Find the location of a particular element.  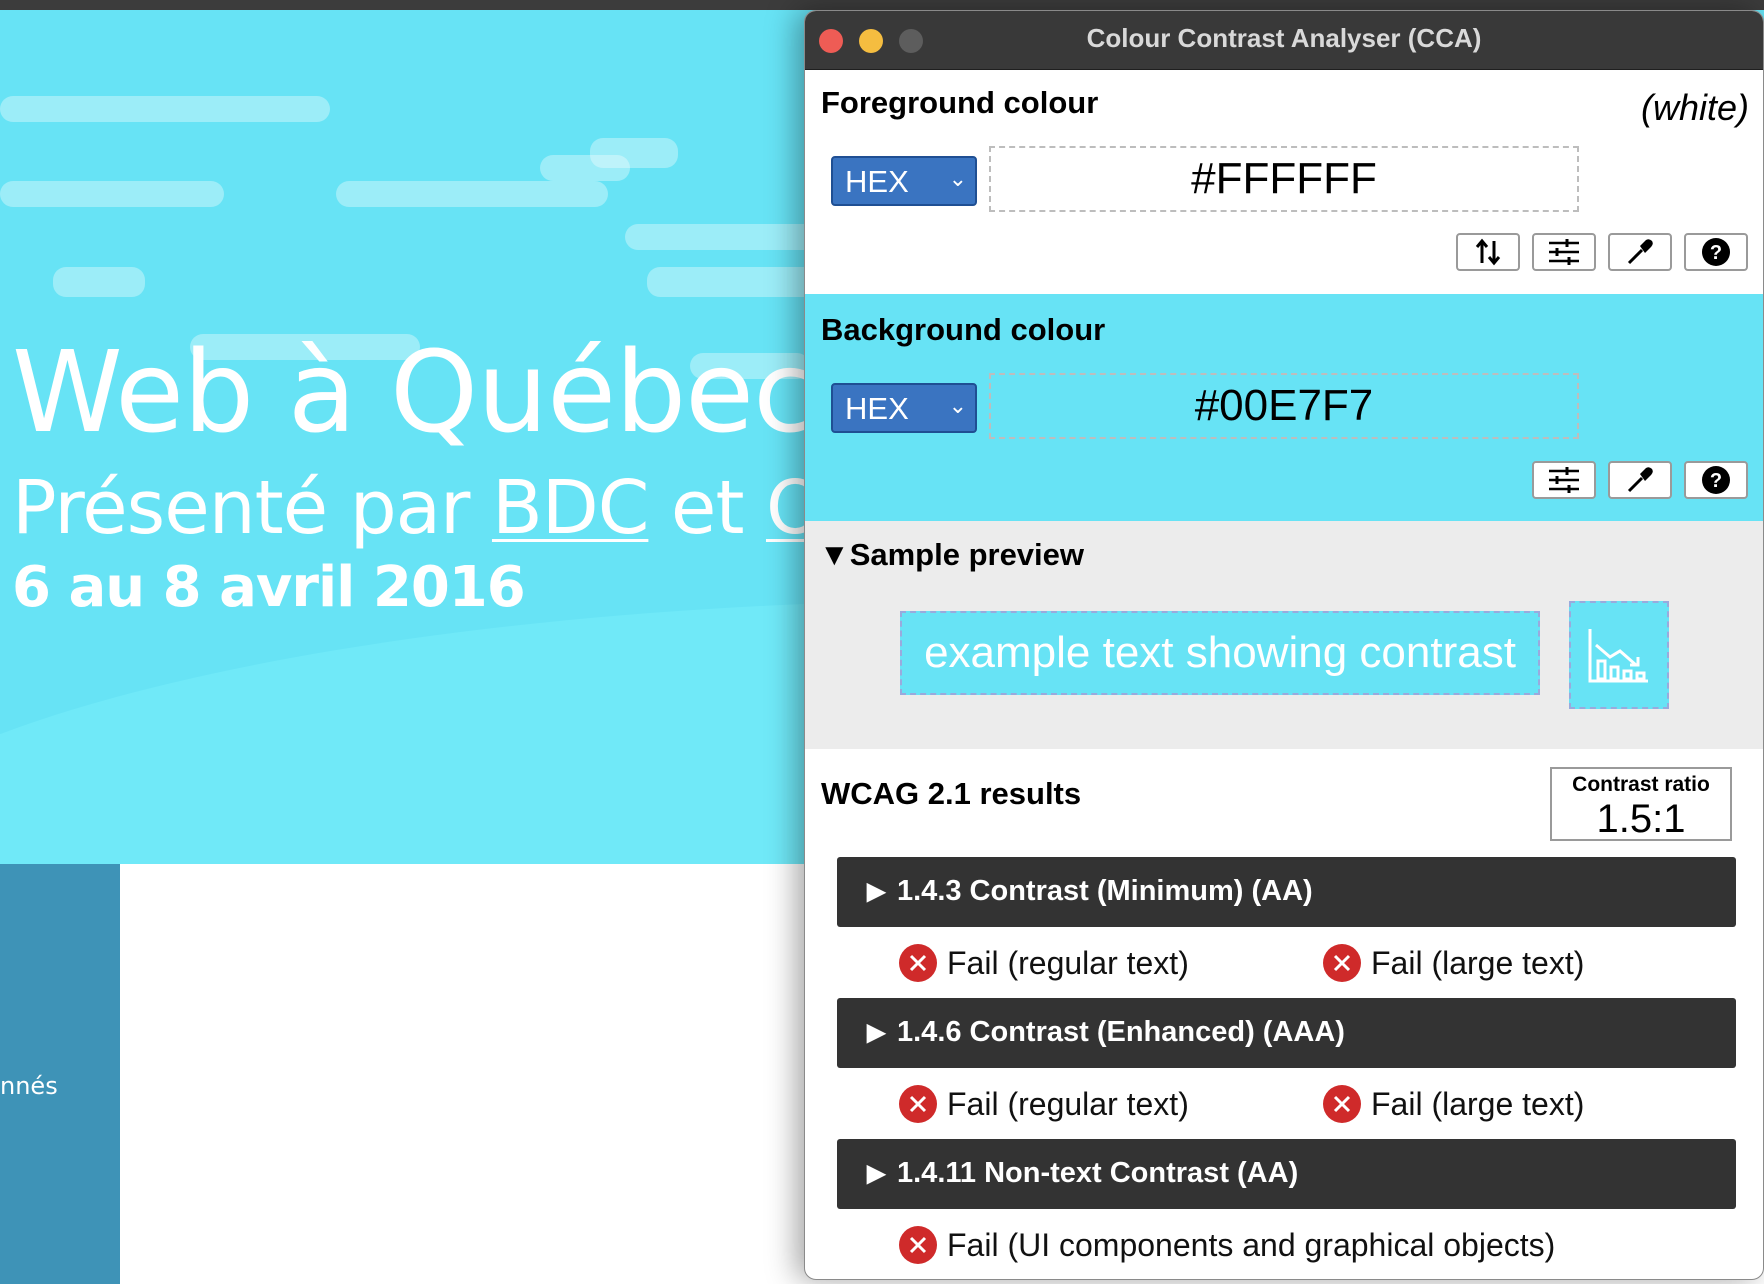

foreground-hex-input: #FFFFFF is located at coordinates (1284, 179).